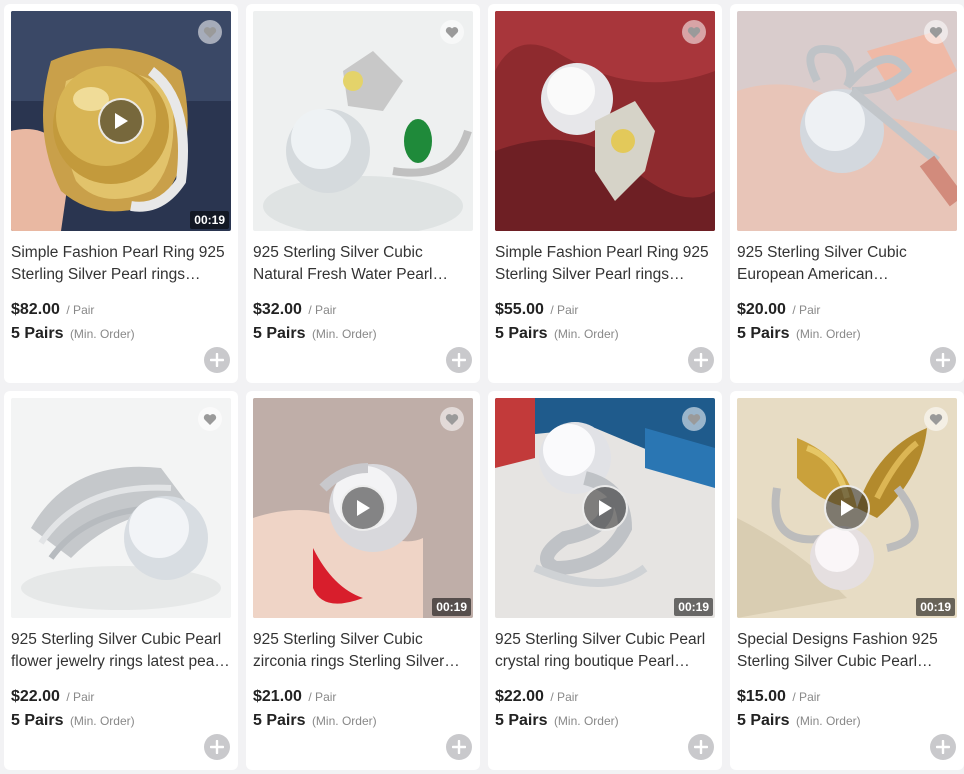 Image resolution: width=964 pixels, height=774 pixels. I want to click on product-price: $32.00 / Pair, so click(294, 310).